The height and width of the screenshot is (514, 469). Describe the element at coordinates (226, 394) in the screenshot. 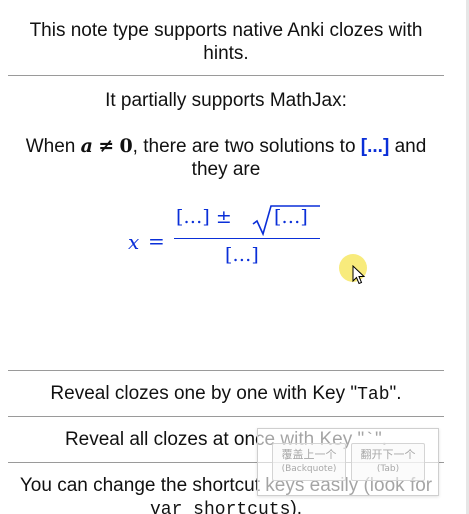

I see `tab-instruction: Reveal clozes one by one with Key "Tab".` at that location.